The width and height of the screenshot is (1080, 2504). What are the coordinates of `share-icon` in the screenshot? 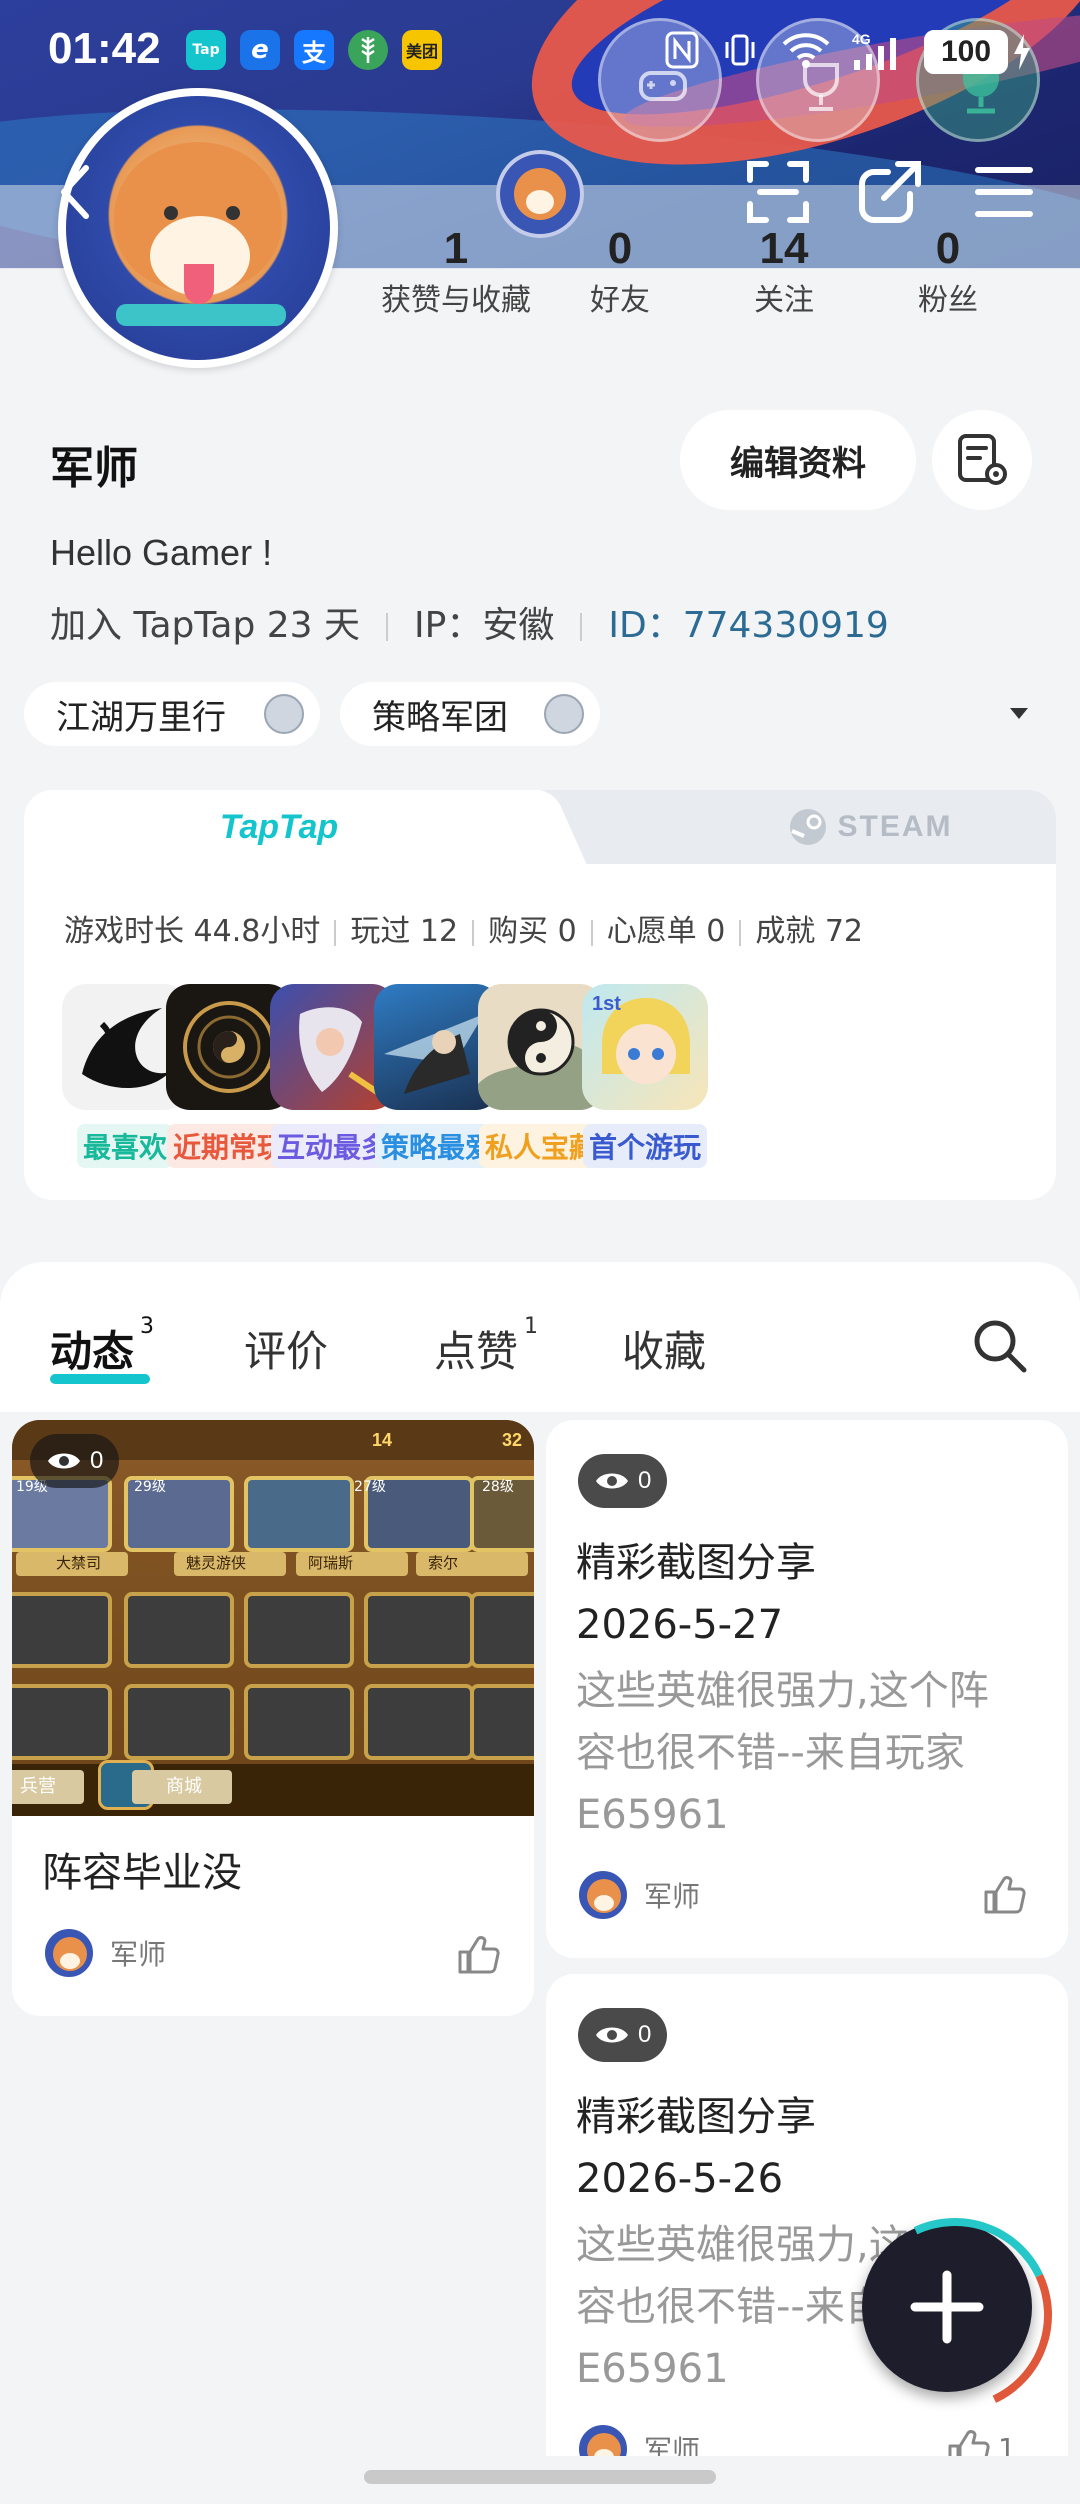 It's located at (890, 194).